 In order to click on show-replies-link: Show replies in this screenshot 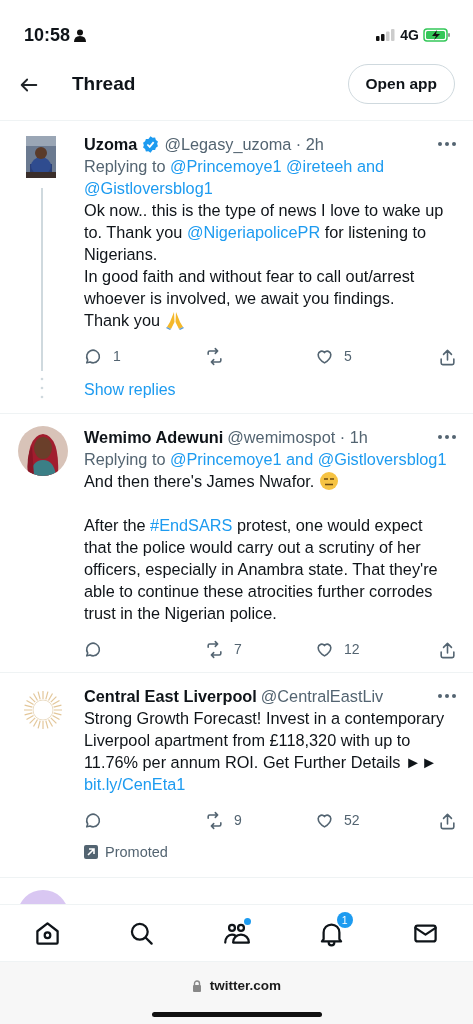, I will do `click(130, 390)`.